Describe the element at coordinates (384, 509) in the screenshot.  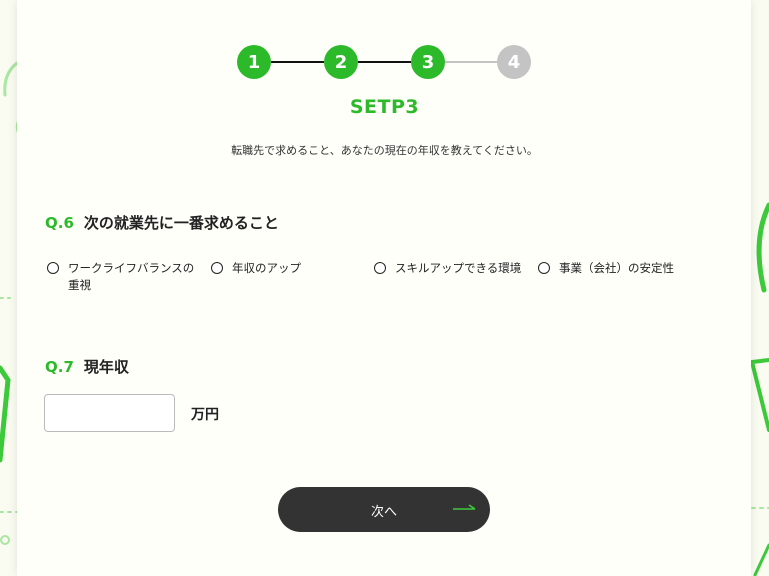
I see `next-button: 次へ` at that location.